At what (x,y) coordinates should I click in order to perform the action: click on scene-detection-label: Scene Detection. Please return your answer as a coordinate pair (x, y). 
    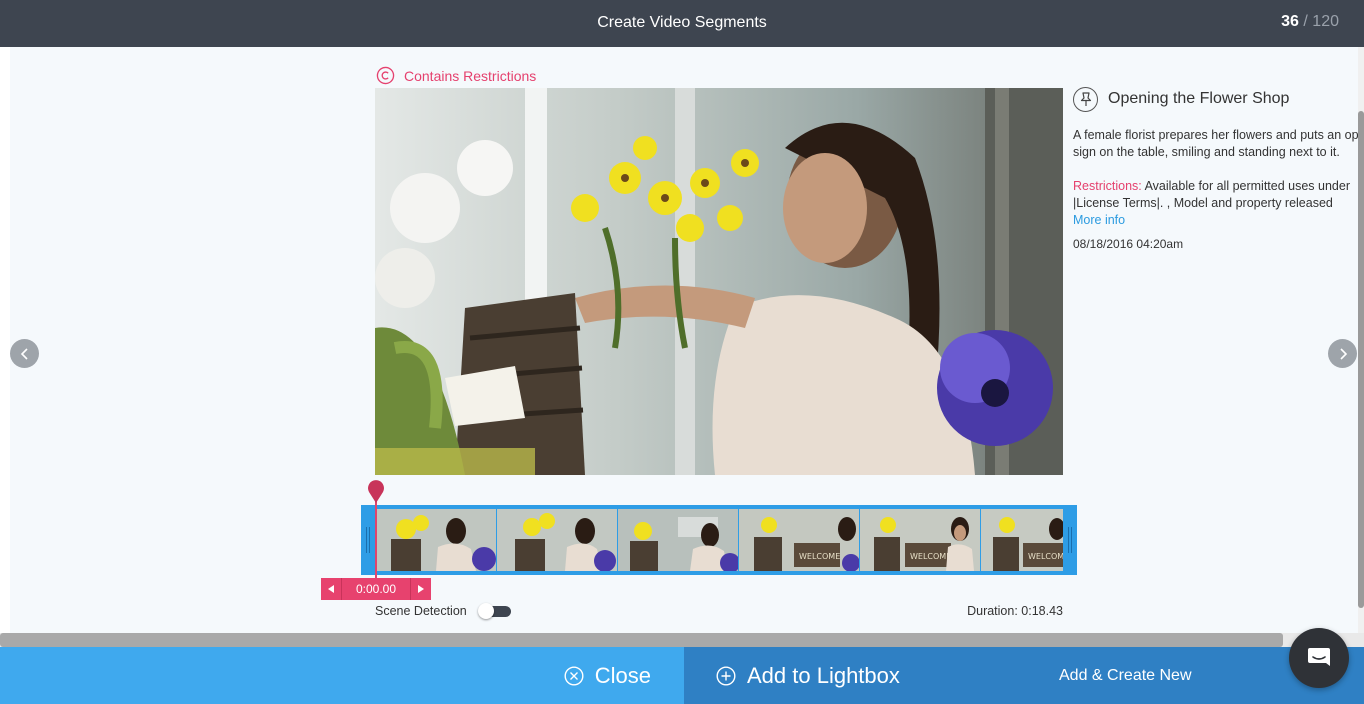
    Looking at the image, I should click on (421, 611).